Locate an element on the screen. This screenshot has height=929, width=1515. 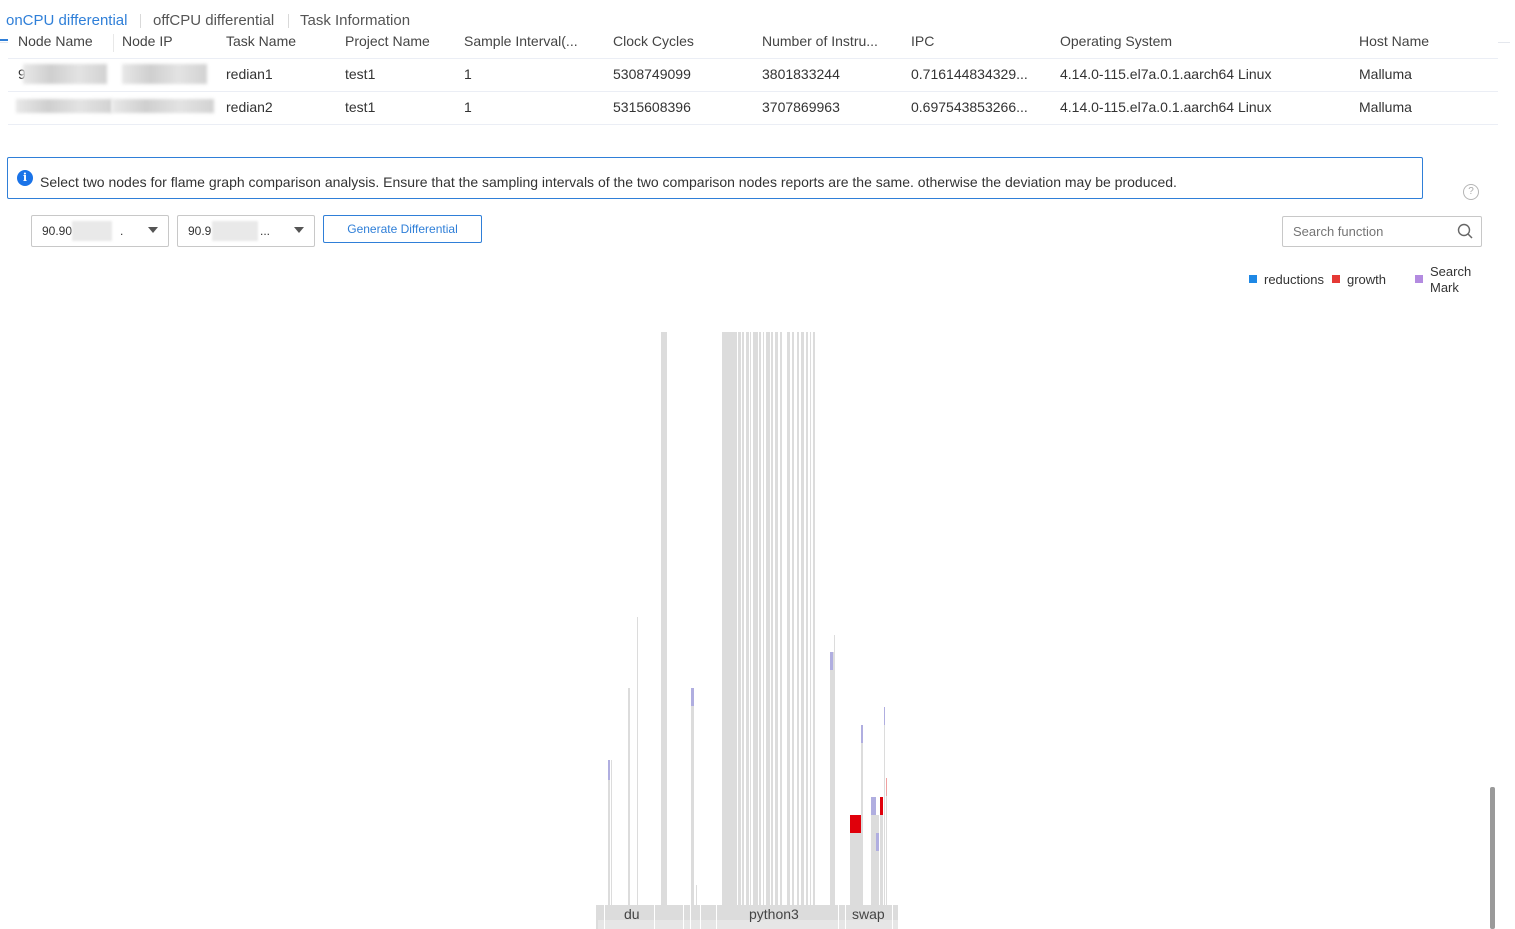
cell-operating-system: 4.14.0-115.el7a.0.1.aarch64 Linux is located at coordinates (1166, 74).